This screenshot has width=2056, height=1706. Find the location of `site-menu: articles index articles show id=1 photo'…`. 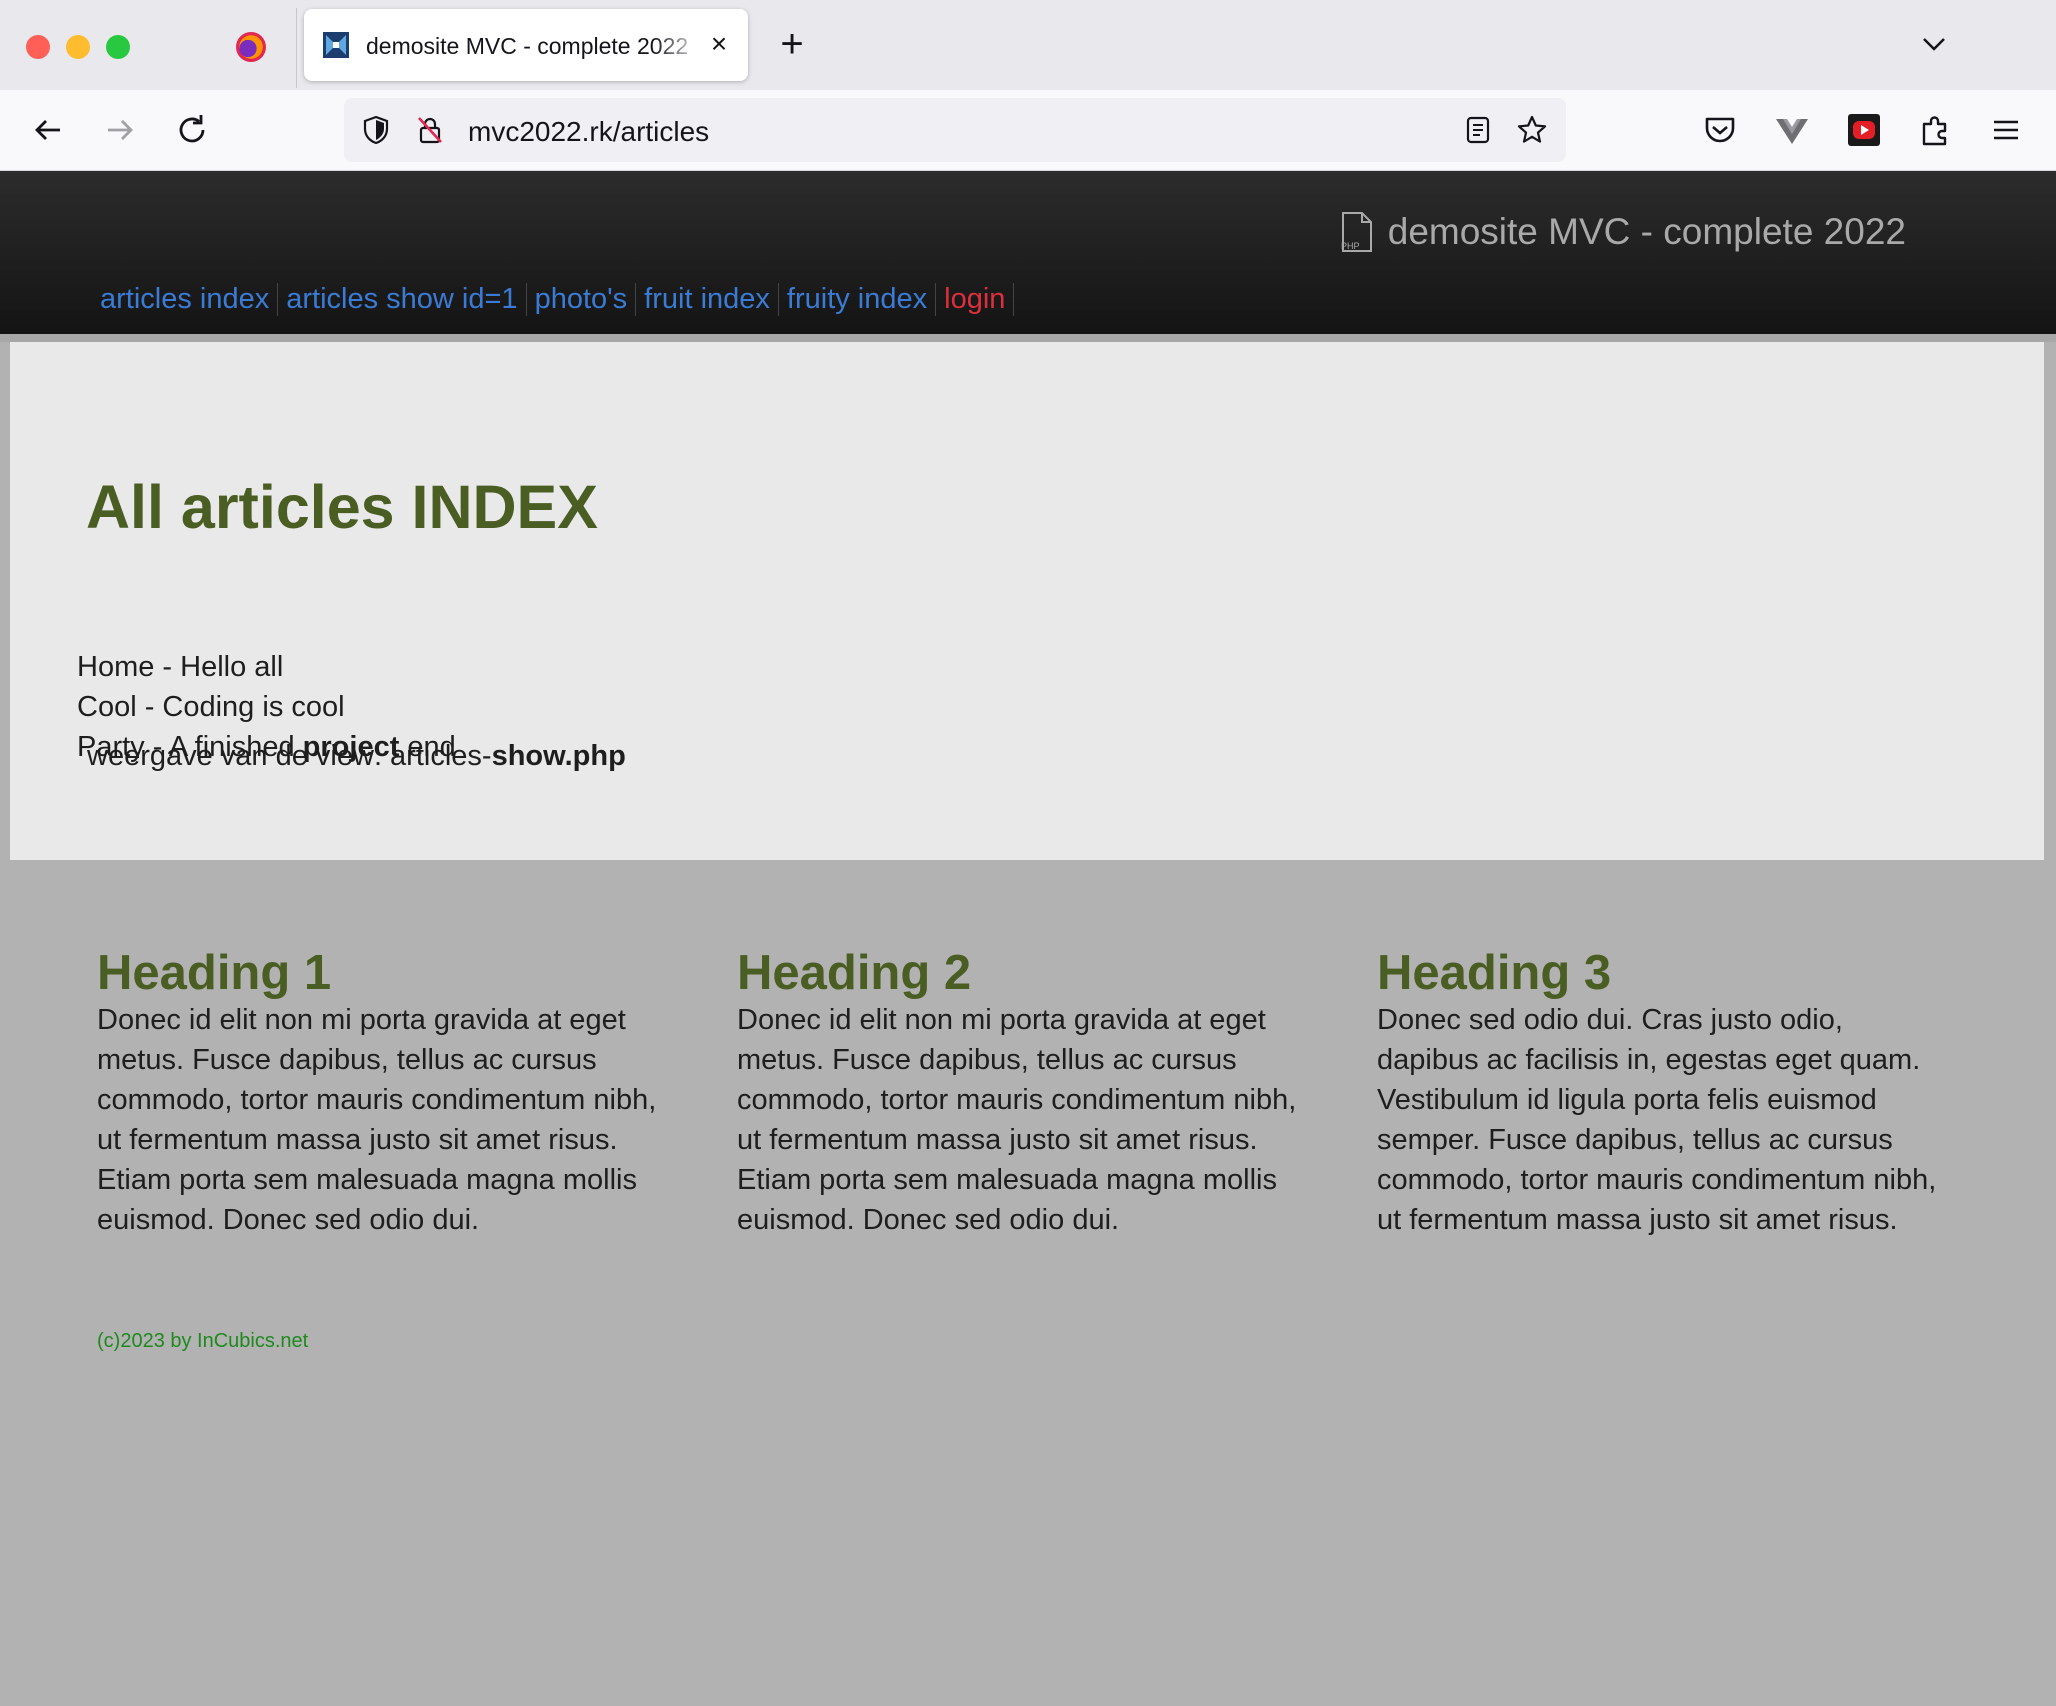

site-menu: articles index articles show id=1 photo'… is located at coordinates (553, 299).